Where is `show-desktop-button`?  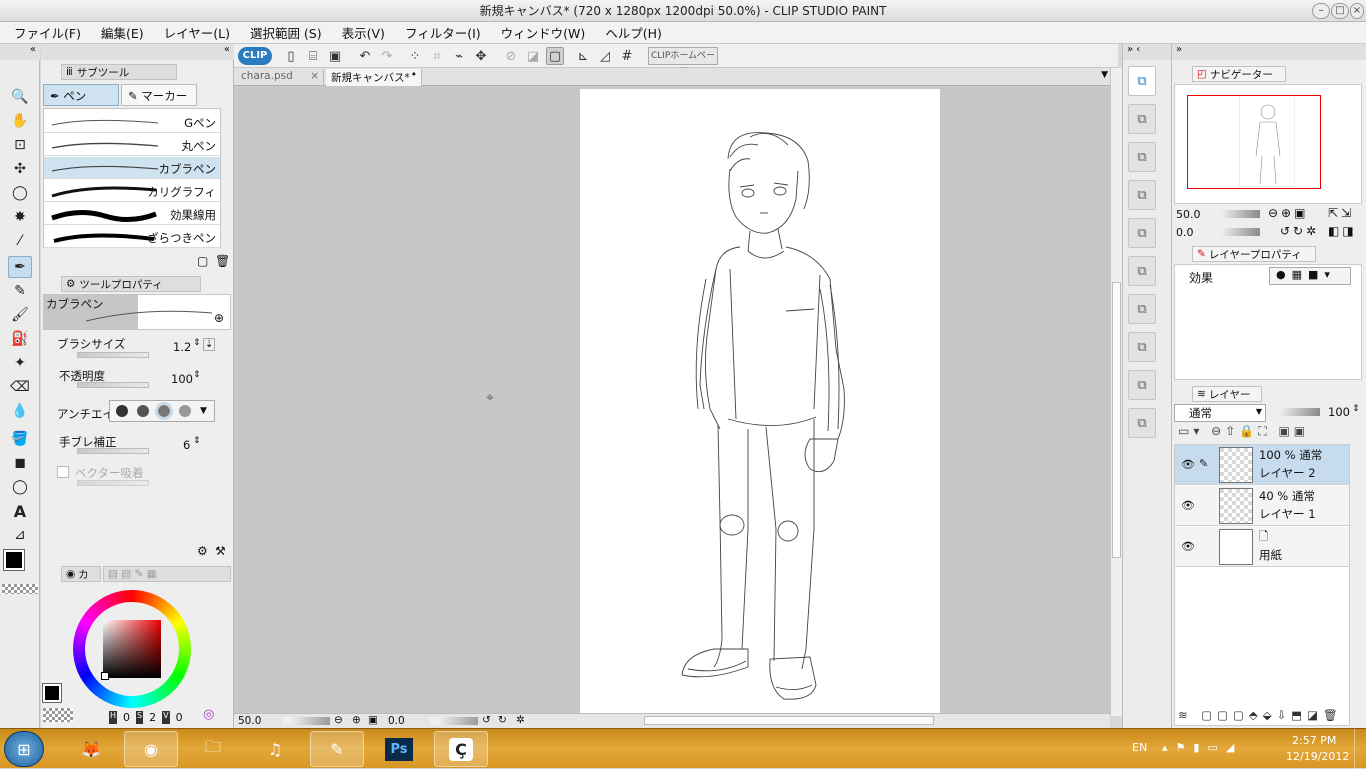 show-desktop-button is located at coordinates (1360, 749).